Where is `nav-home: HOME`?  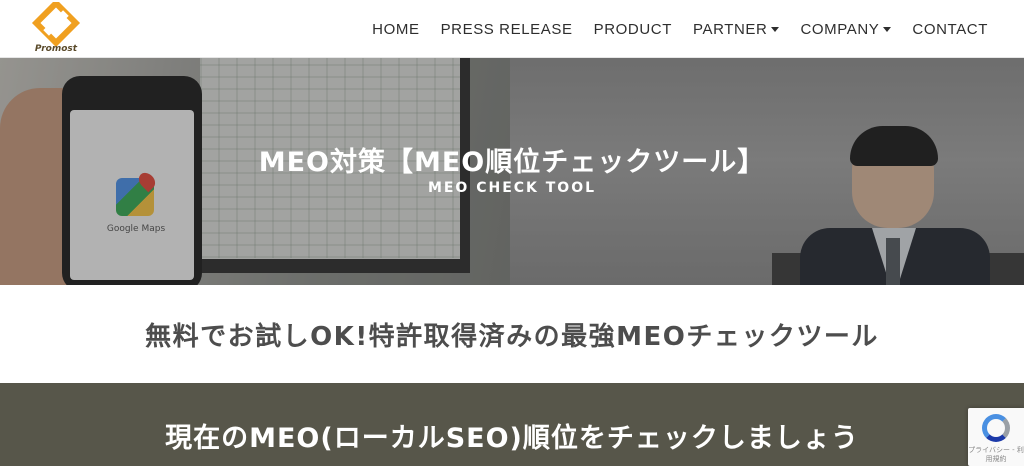
nav-home: HOME is located at coordinates (395, 29).